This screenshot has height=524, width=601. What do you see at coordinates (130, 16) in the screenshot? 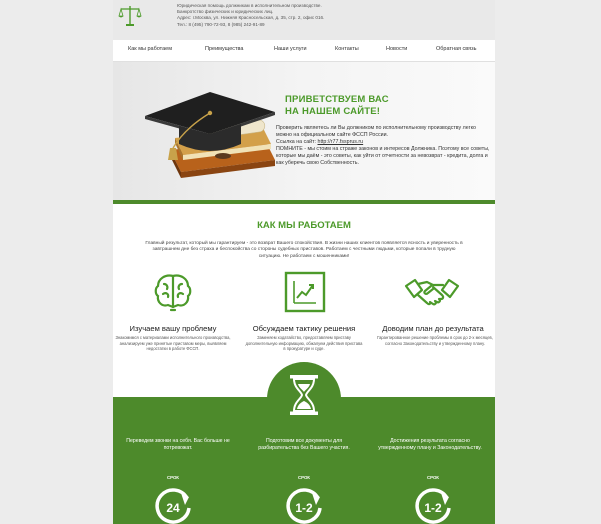
I see `scales-logo-icon` at bounding box center [130, 16].